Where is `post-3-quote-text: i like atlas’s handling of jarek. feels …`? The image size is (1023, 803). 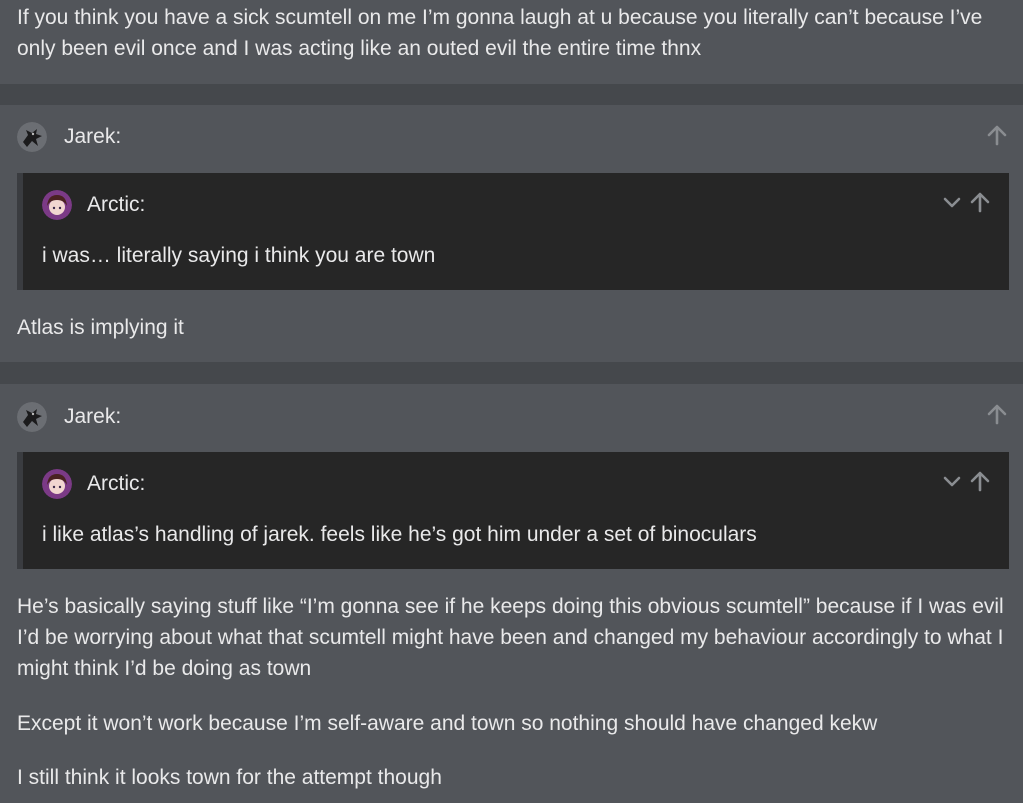
post-3-quote-text: i like atlas’s handling of jarek. feels … is located at coordinates (399, 534).